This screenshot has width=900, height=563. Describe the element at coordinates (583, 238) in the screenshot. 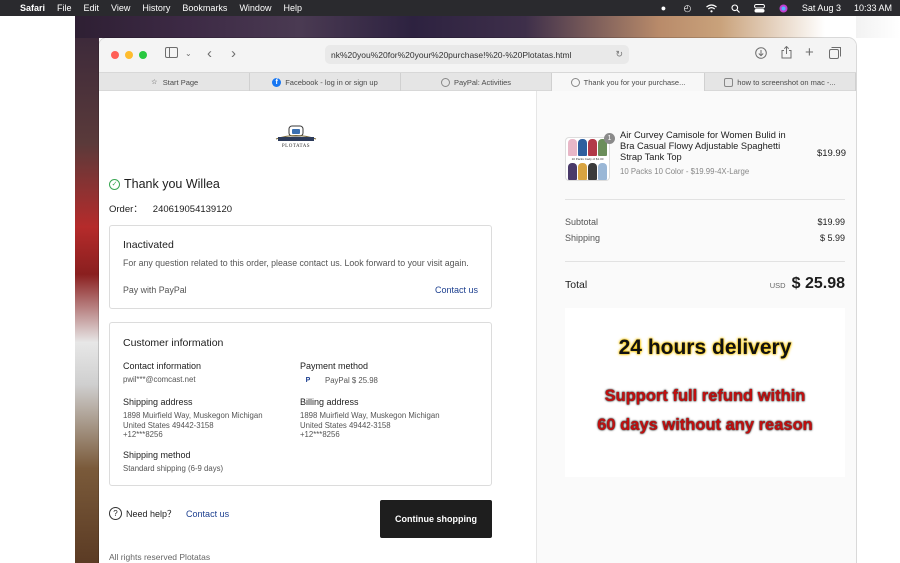

I see `shipping-label: Shipping` at that location.